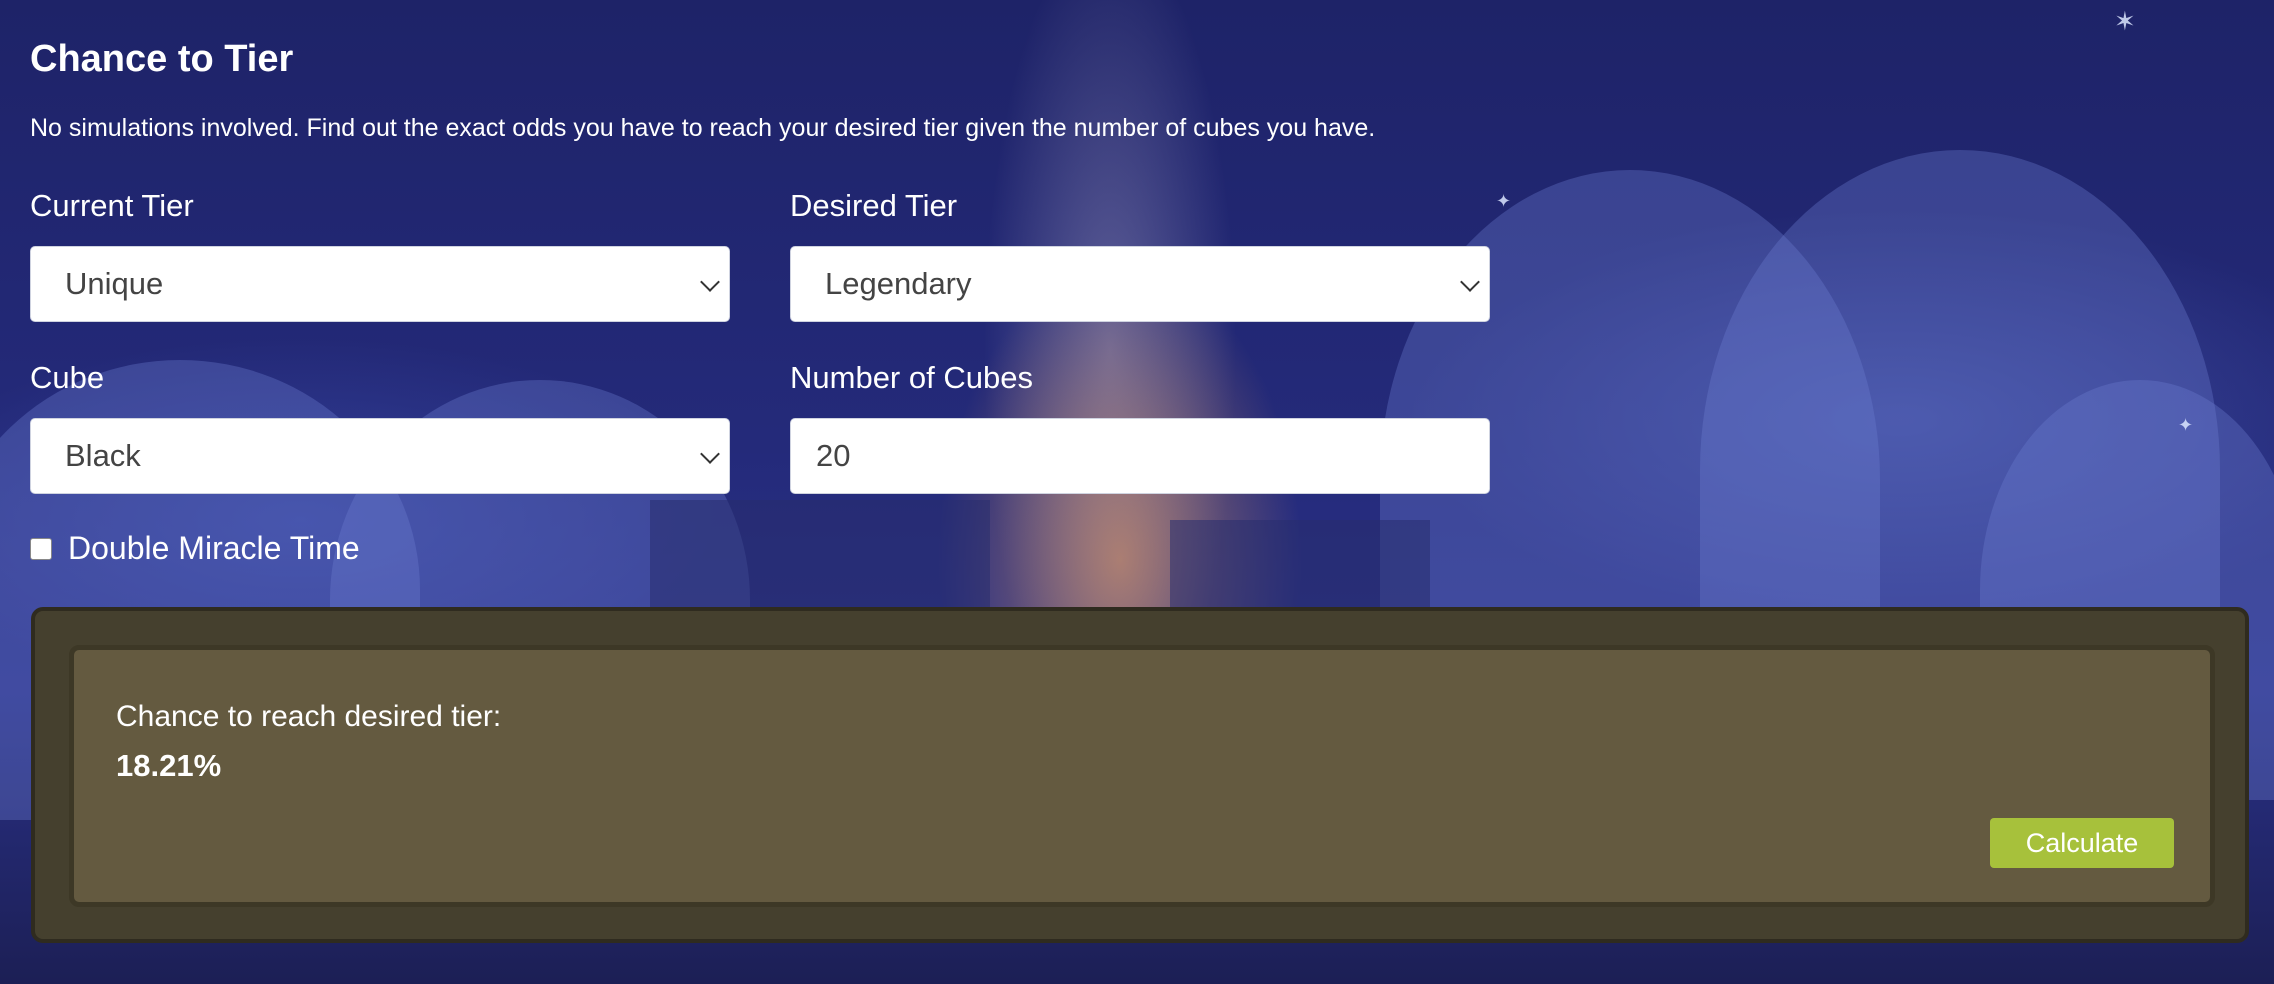  What do you see at coordinates (114, 283) in the screenshot?
I see `current-tier-value: Unique` at bounding box center [114, 283].